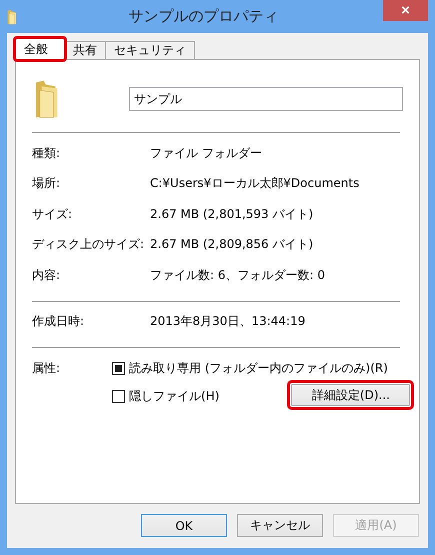  Describe the element at coordinates (280, 525) in the screenshot. I see `dialog-button: キャンセル` at that location.